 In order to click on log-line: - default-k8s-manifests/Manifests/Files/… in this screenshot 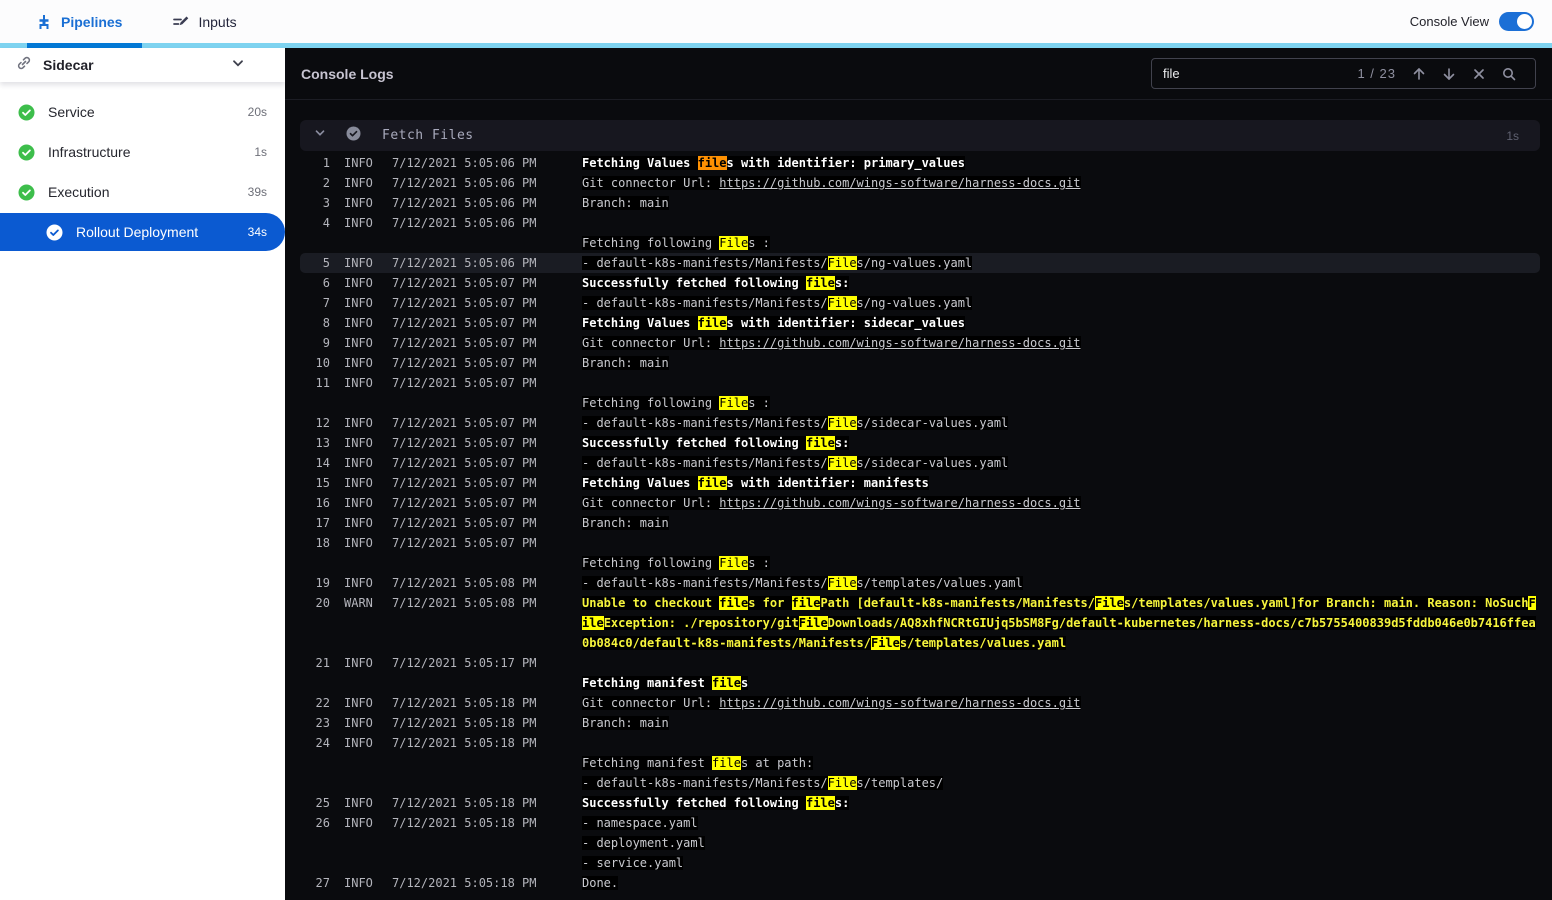, I will do `click(920, 783)`.